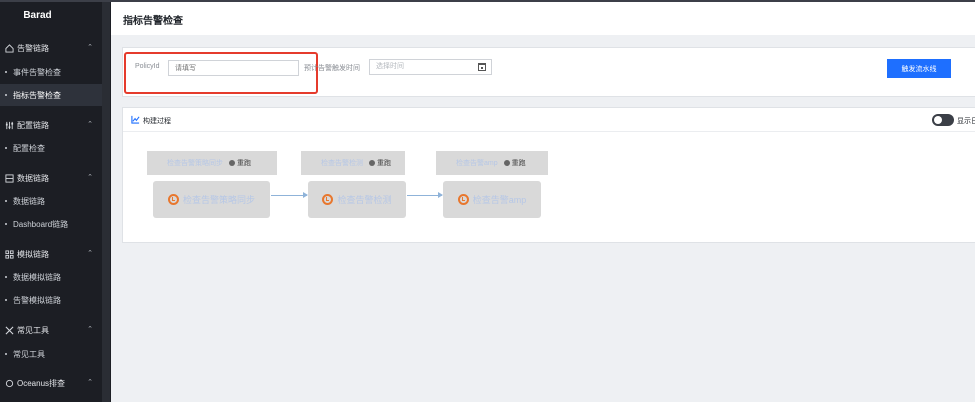  What do you see at coordinates (157, 121) in the screenshot?
I see `panel-title: 构建过程` at bounding box center [157, 121].